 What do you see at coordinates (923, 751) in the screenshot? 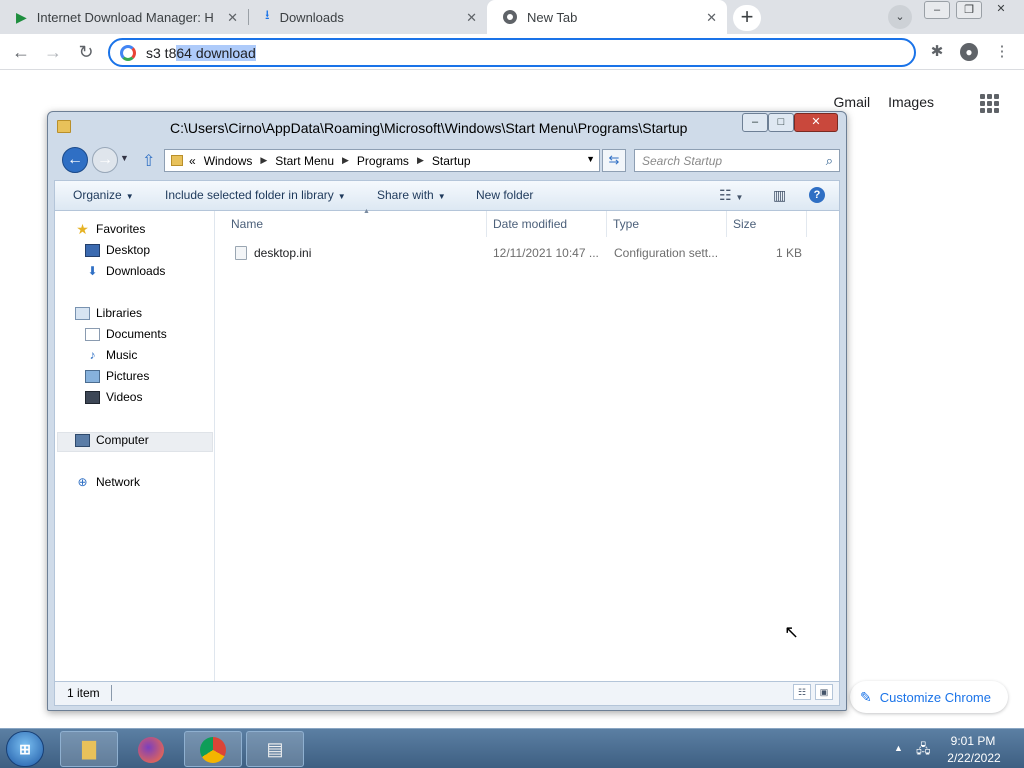
I see `network-status-icon: 🖧` at bounding box center [923, 751].